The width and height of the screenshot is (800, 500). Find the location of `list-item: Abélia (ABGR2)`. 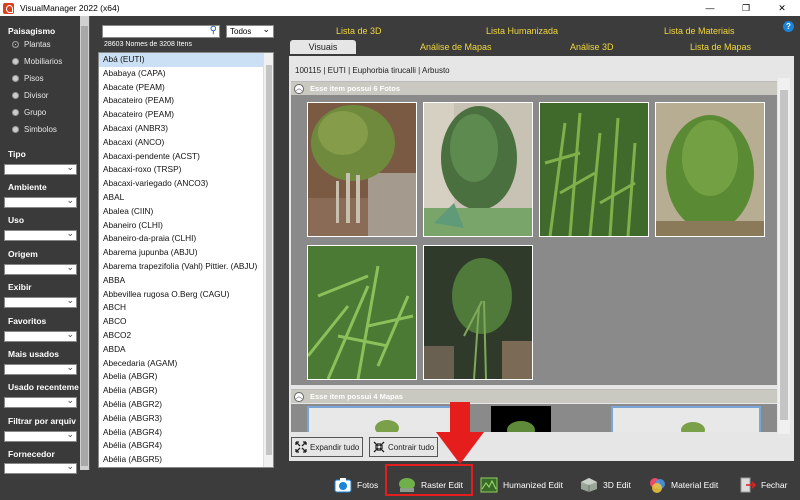

list-item: Abélia (ABGR2) is located at coordinates (186, 405).